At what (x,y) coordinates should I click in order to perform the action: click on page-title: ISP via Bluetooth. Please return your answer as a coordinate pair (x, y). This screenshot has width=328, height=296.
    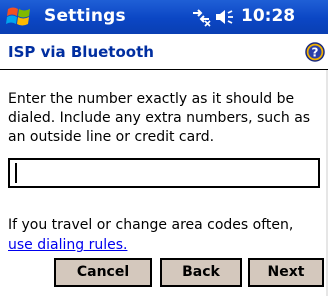
    Looking at the image, I should click on (81, 52).